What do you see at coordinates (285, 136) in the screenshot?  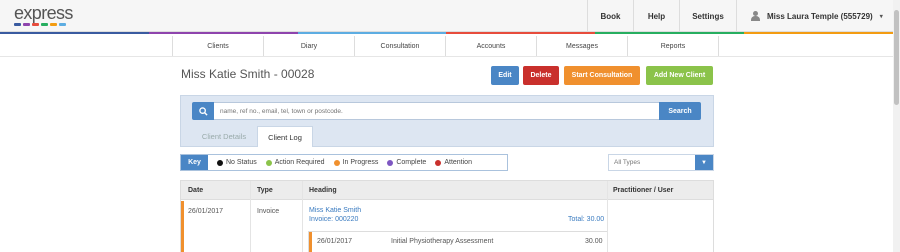 I see `tab-client-log: Client Log` at bounding box center [285, 136].